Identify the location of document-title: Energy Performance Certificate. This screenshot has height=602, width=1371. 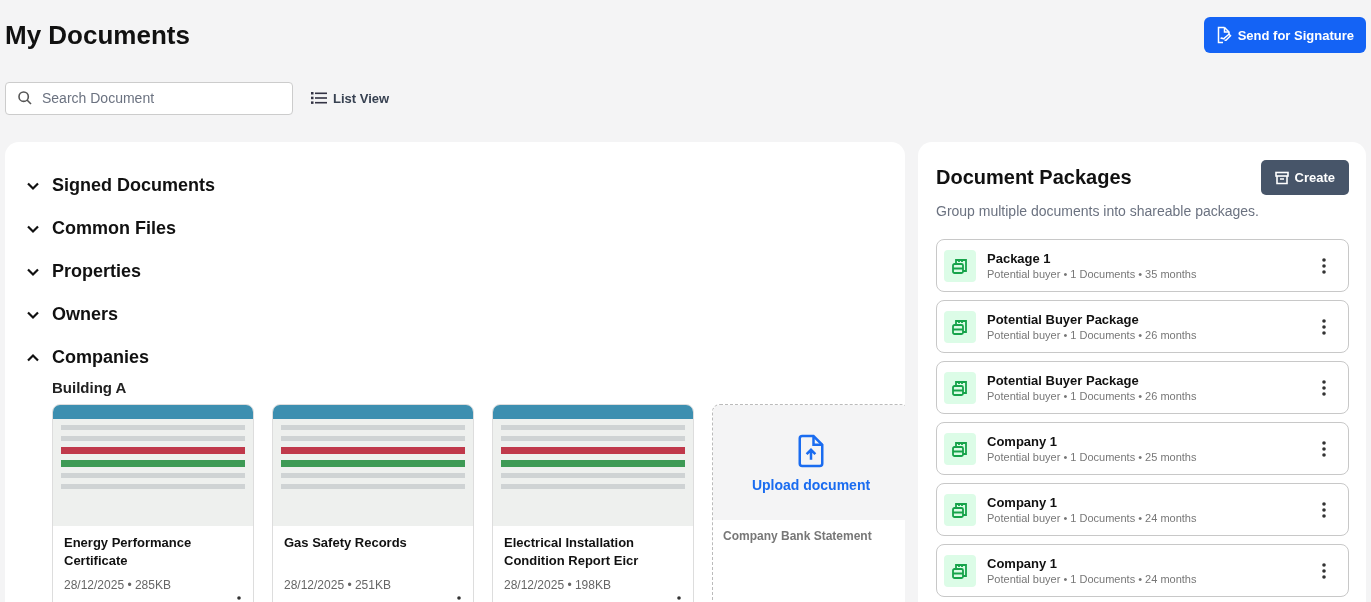
(128, 552).